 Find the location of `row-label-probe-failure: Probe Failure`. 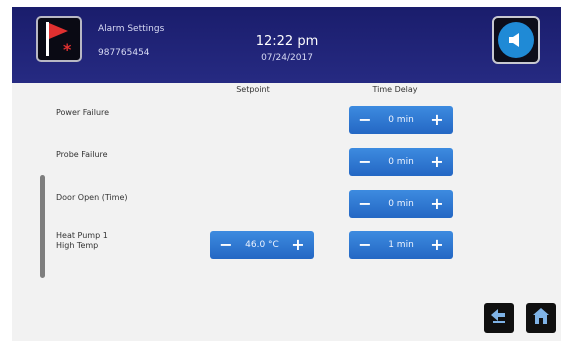

row-label-probe-failure: Probe Failure is located at coordinates (82, 154).